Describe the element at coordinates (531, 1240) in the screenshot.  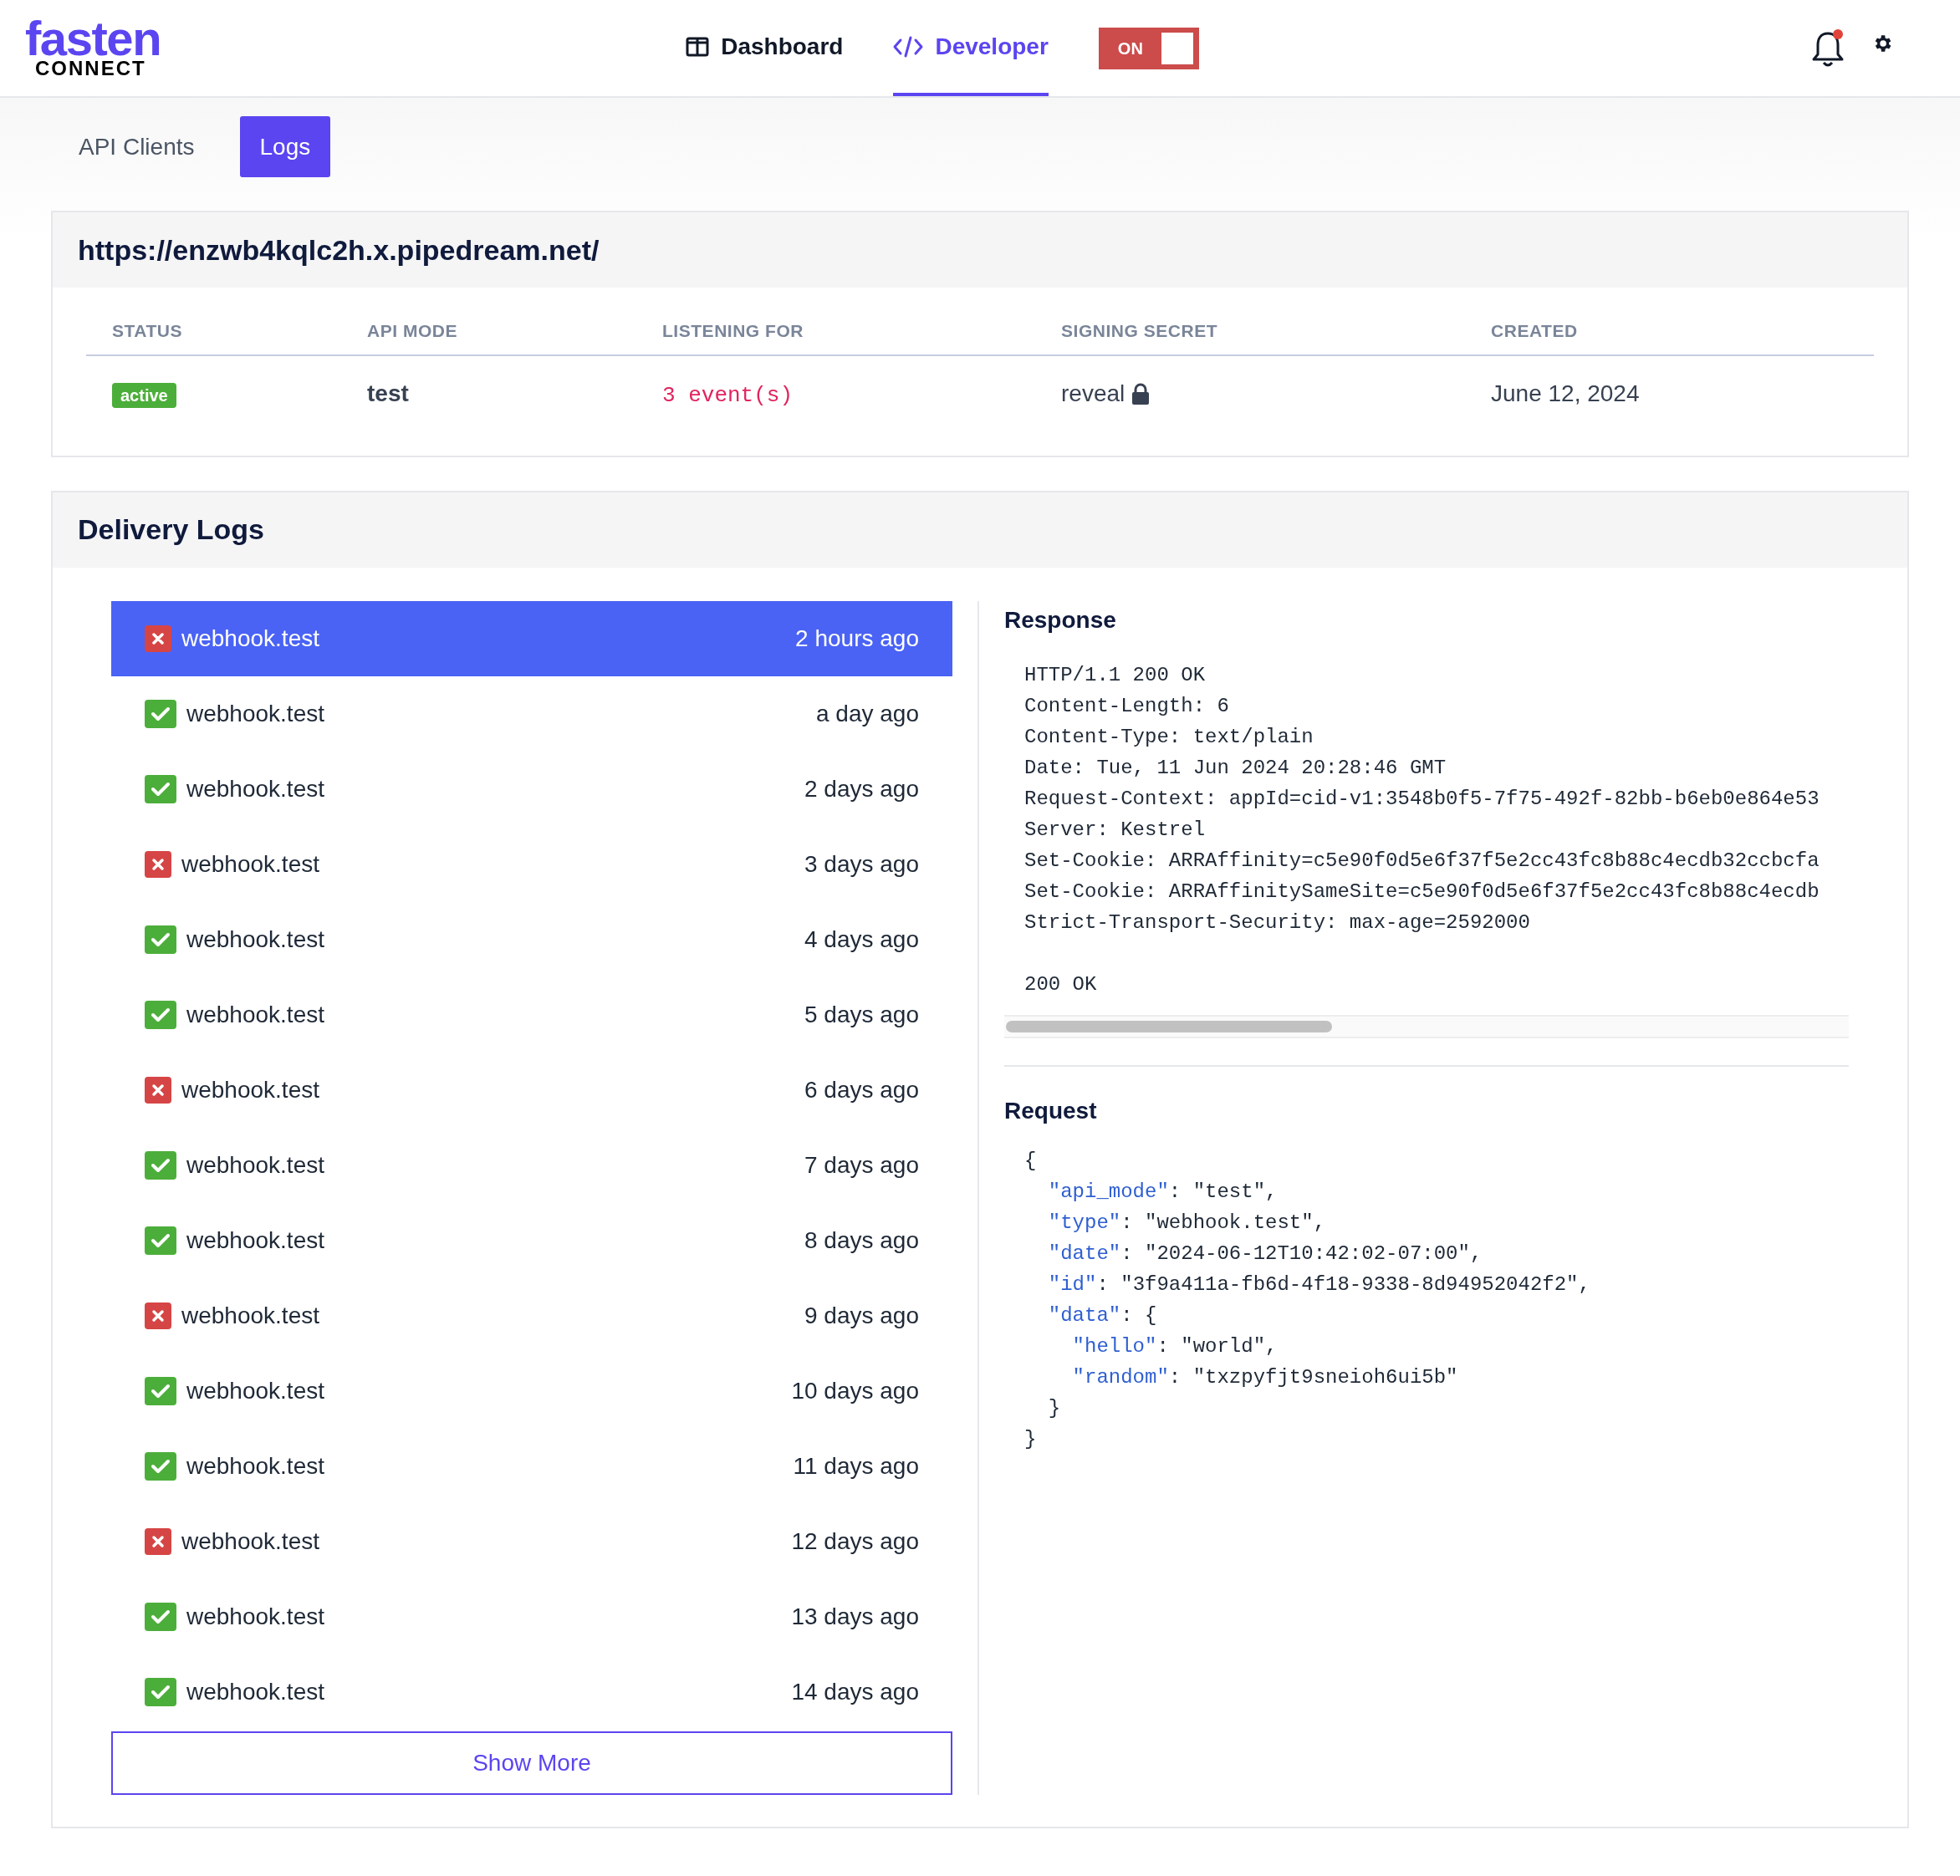
I see `log-item: webhook.test 8 days ago` at that location.